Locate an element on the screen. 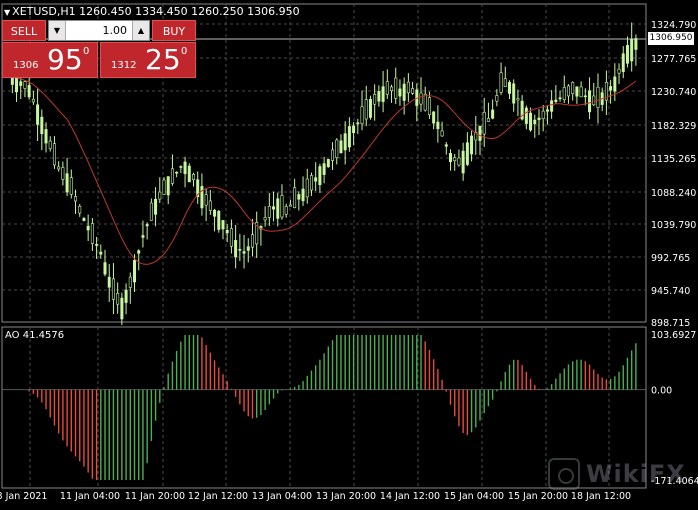  time-tick-label: 15 Jan 20:00 is located at coordinates (538, 496).